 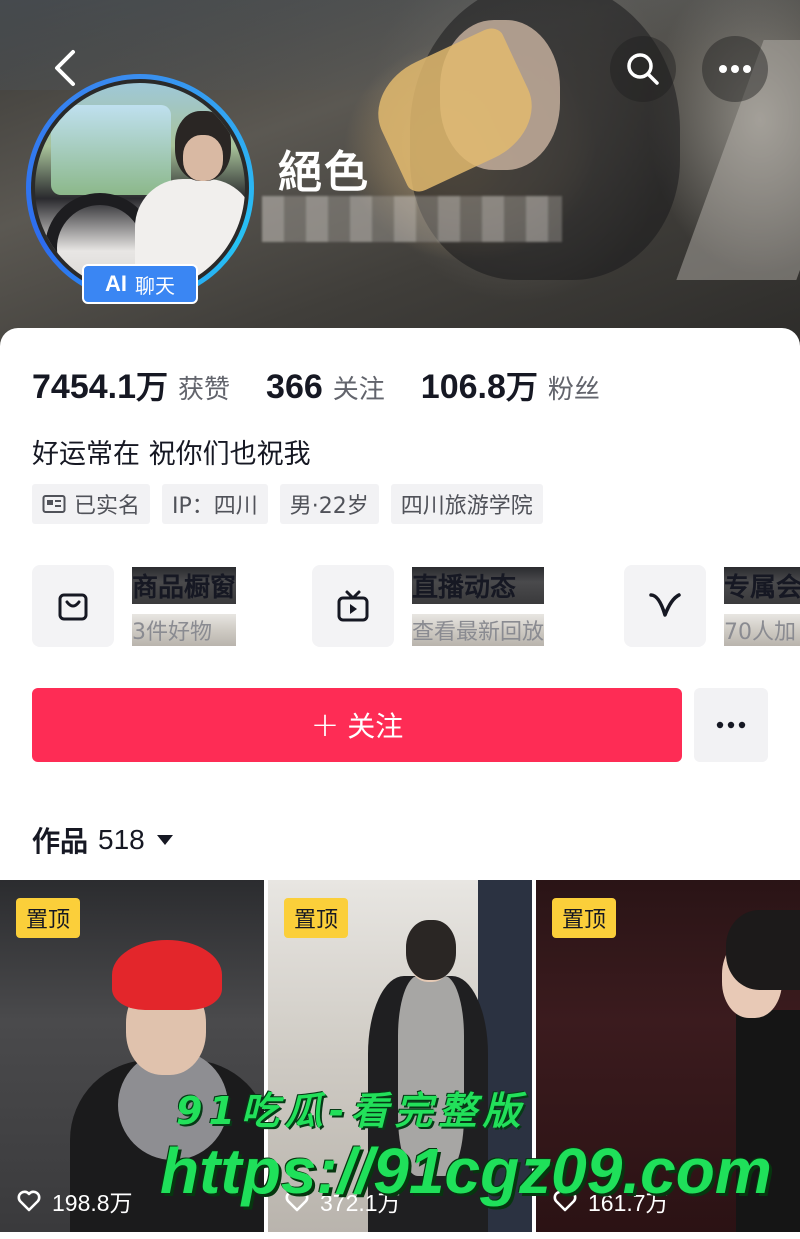 I want to click on works-label: 作品, so click(x=60, y=841).